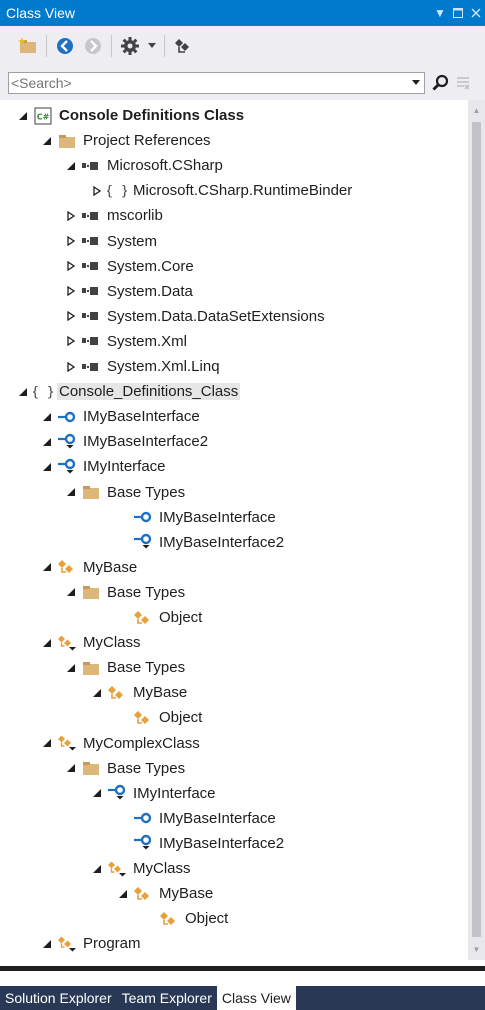 This screenshot has height=1010, width=485. What do you see at coordinates (91, 341) in the screenshot?
I see `assembly-icon` at bounding box center [91, 341].